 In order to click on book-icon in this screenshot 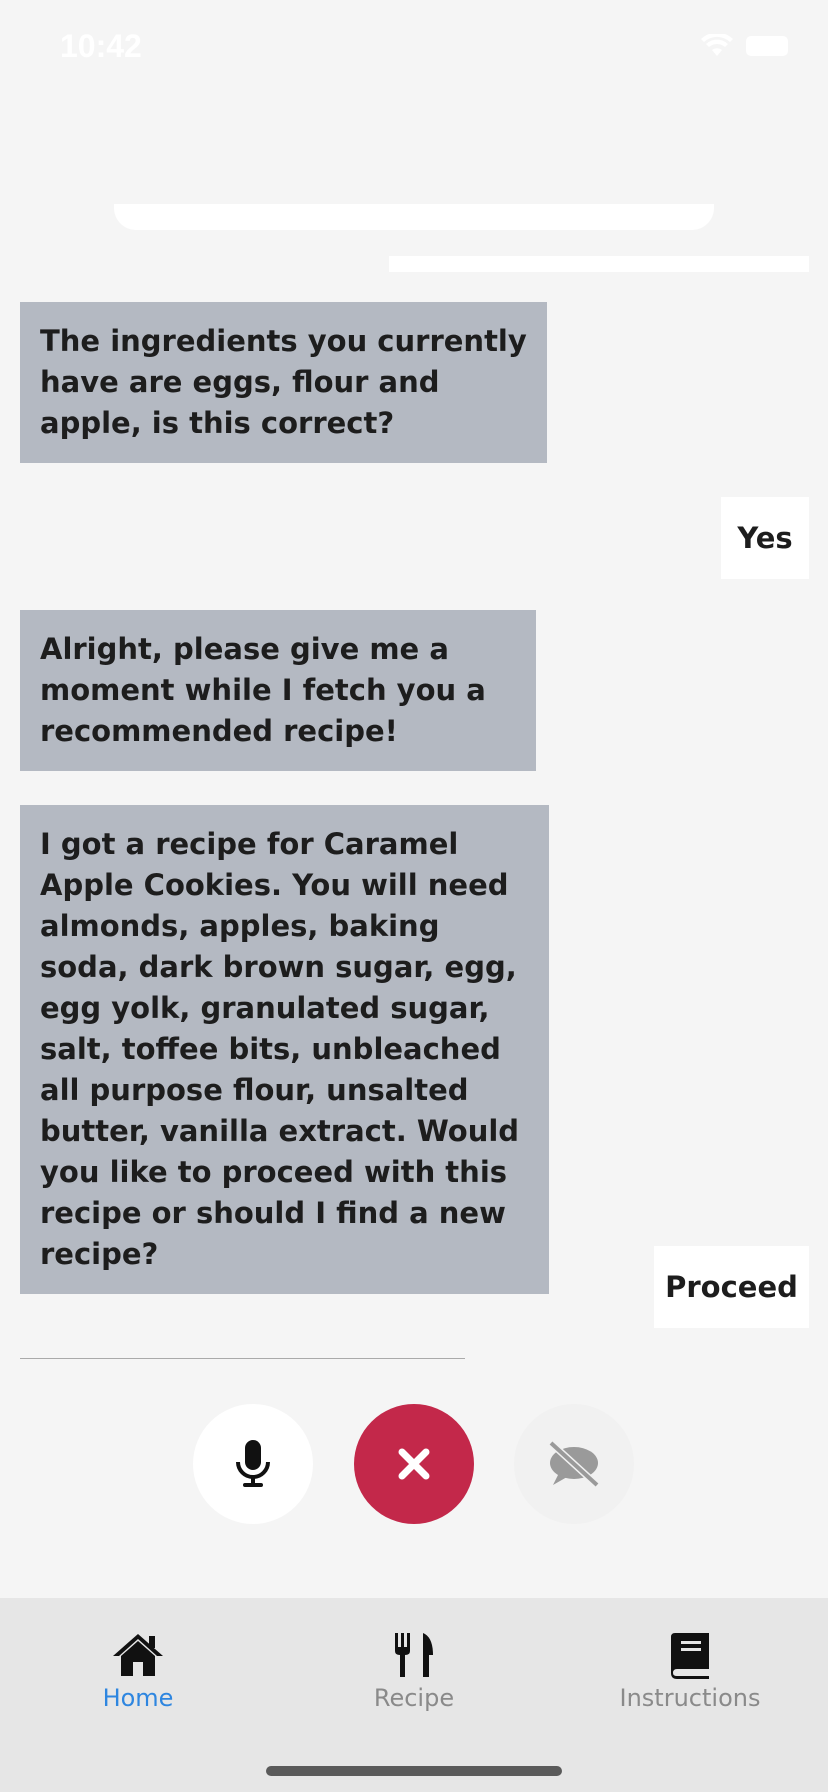, I will do `click(690, 1656)`.